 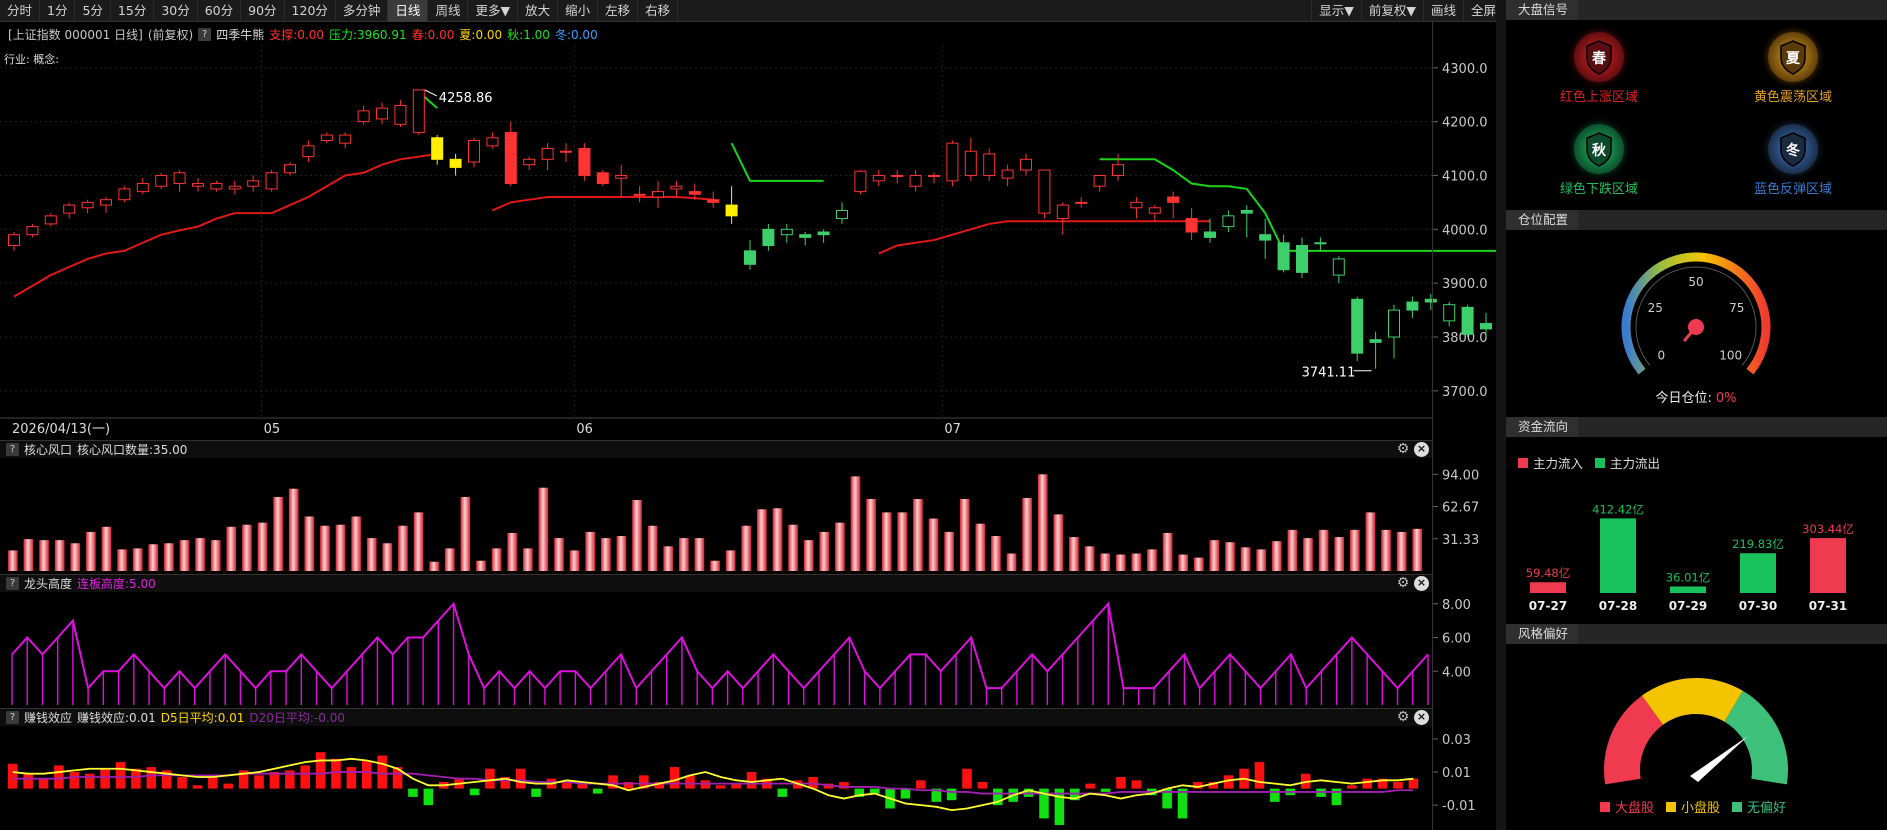 What do you see at coordinates (493, 11) in the screenshot?
I see `period-button: 更多▼` at bounding box center [493, 11].